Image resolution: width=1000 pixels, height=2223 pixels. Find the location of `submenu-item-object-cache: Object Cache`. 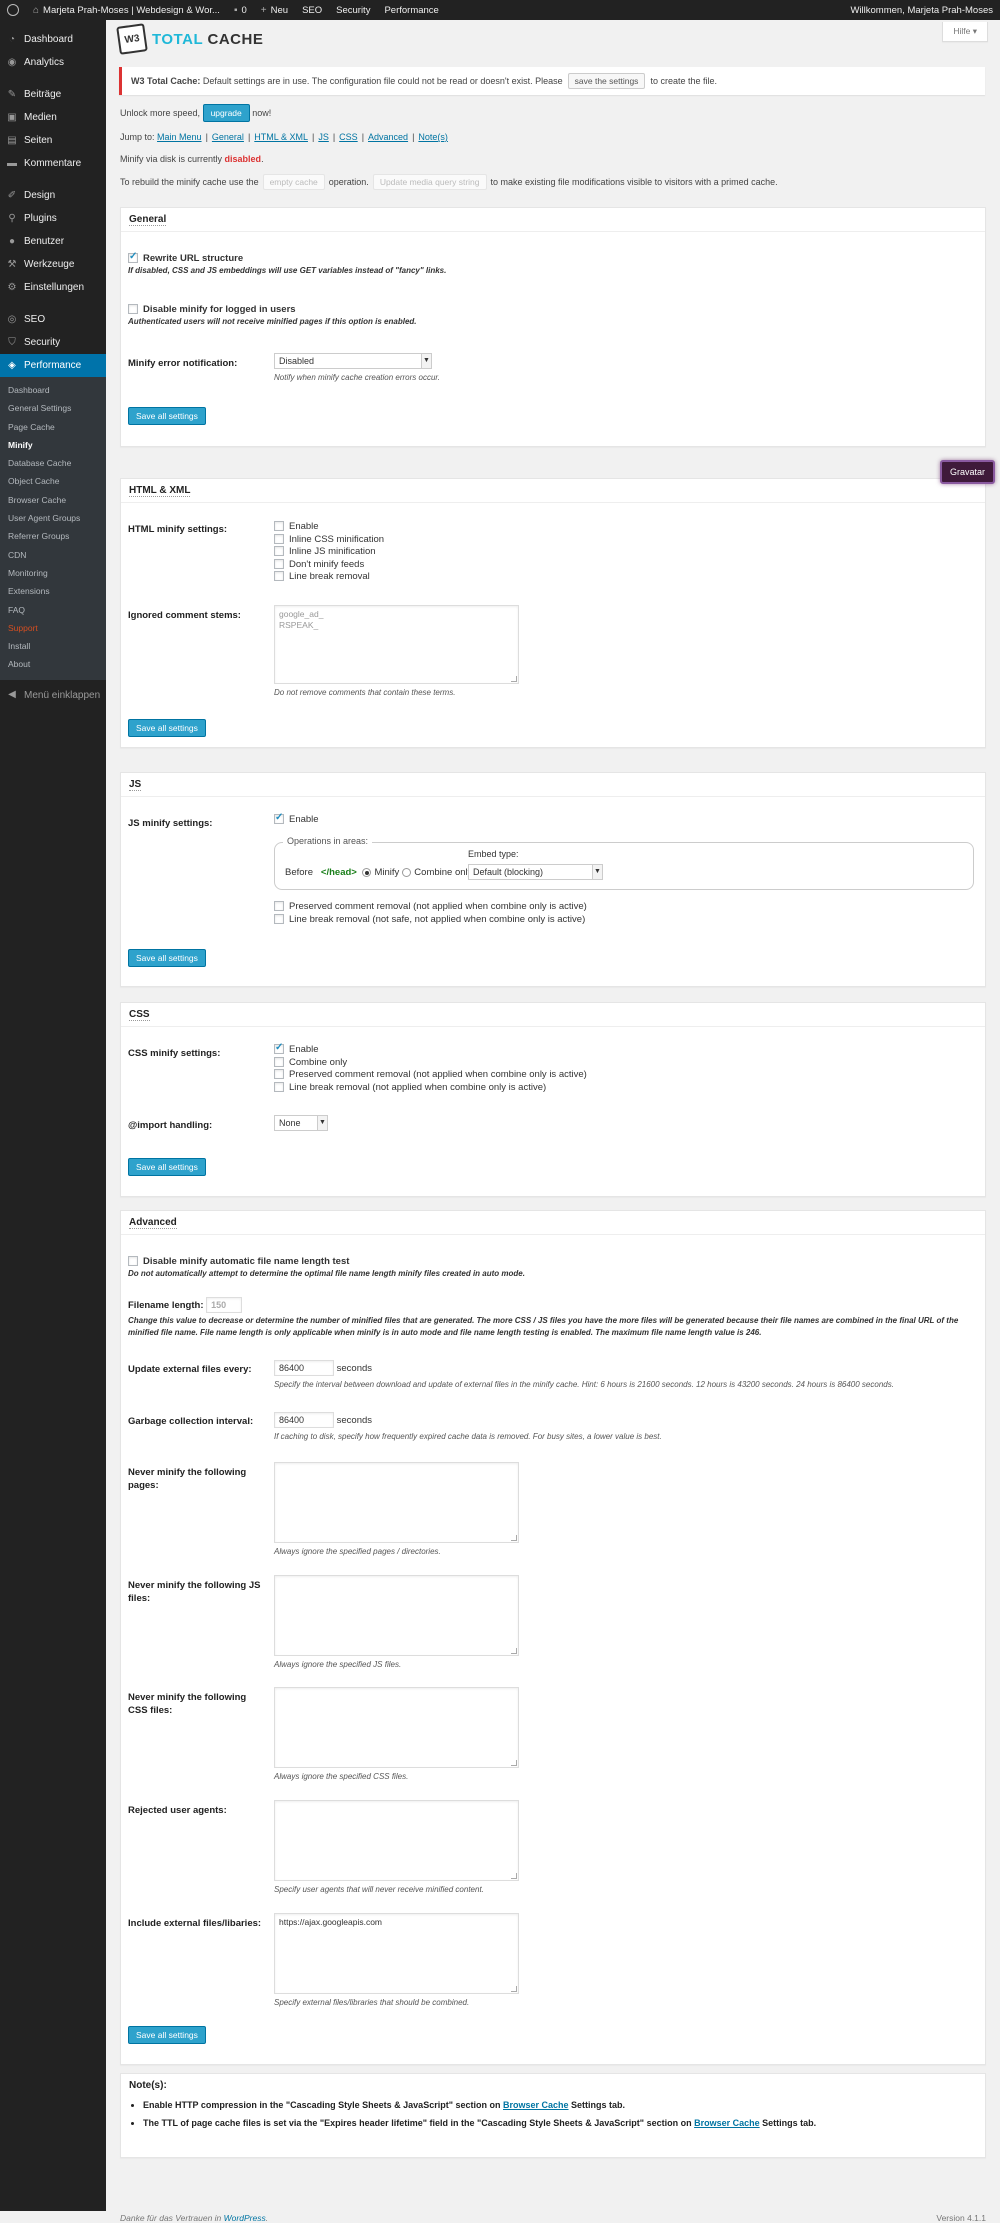

submenu-item-object-cache: Object Cache is located at coordinates (53, 481).